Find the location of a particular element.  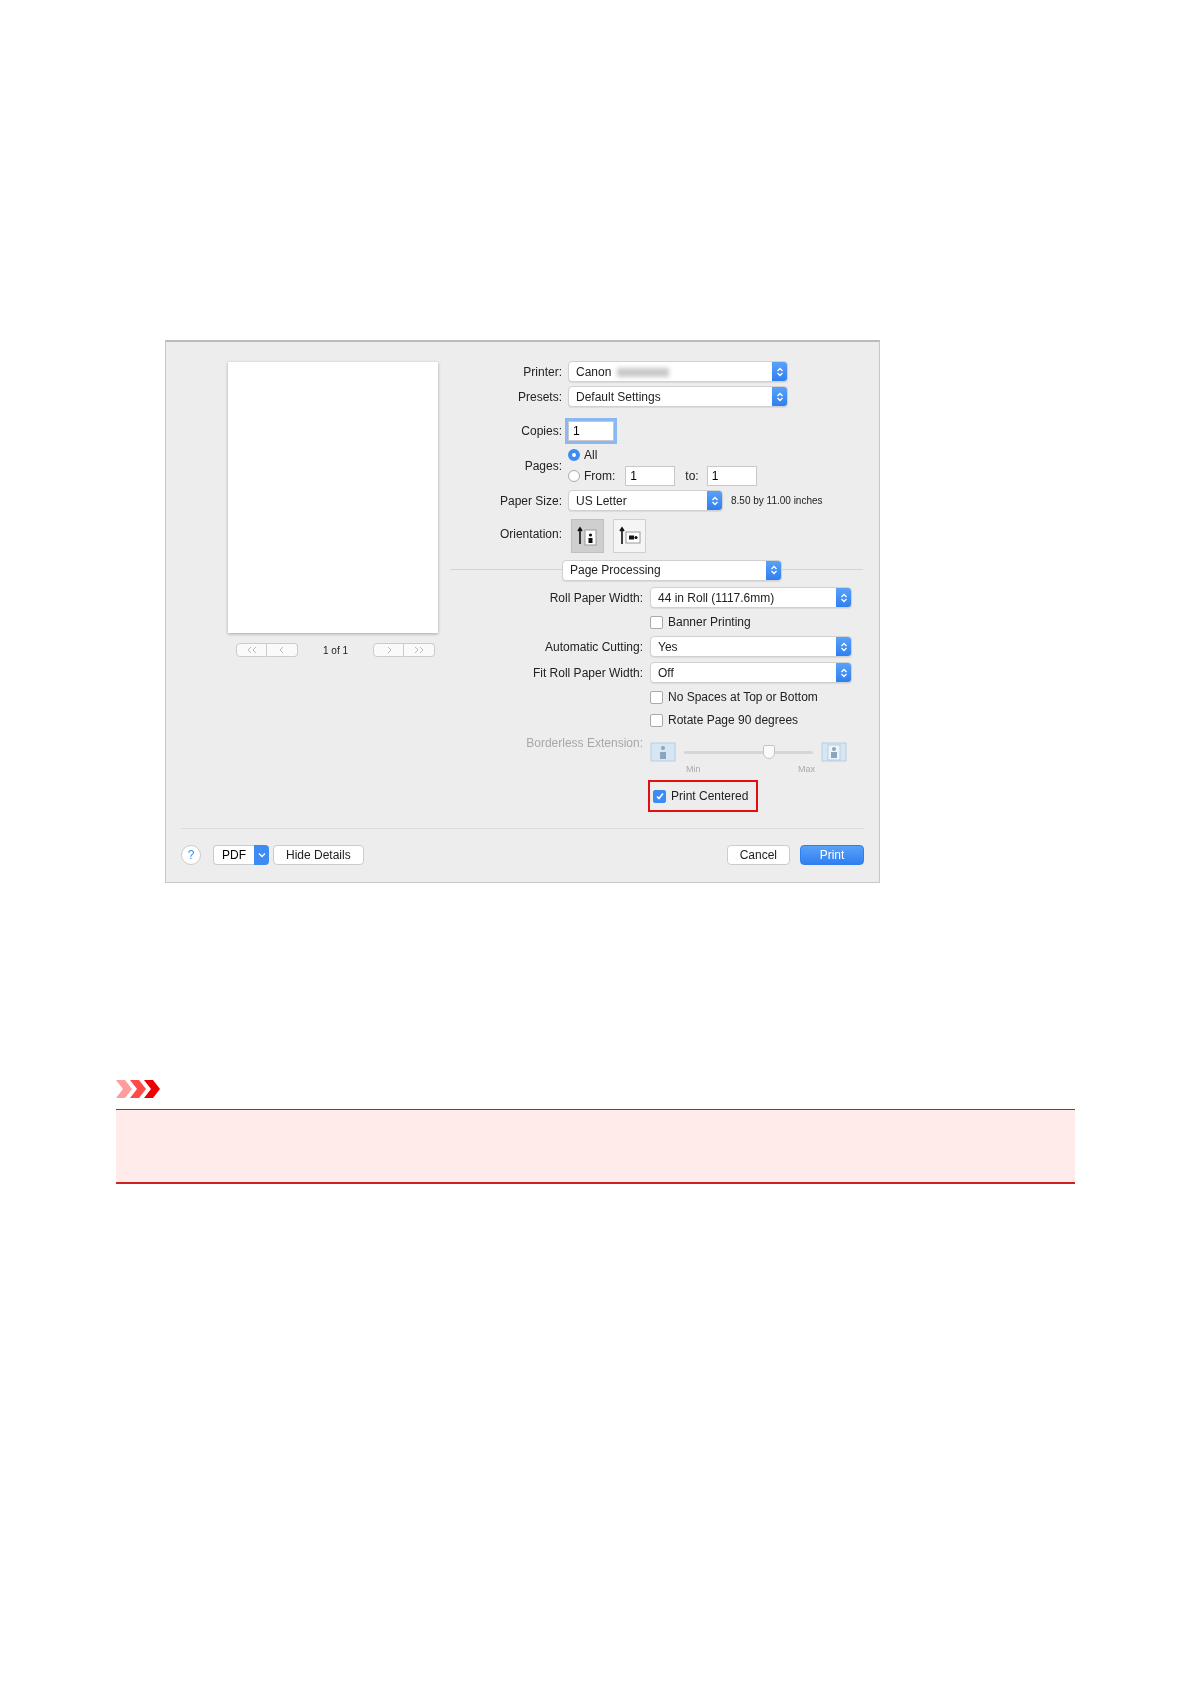

double-chevron-right-icon is located at coordinates (419, 650).